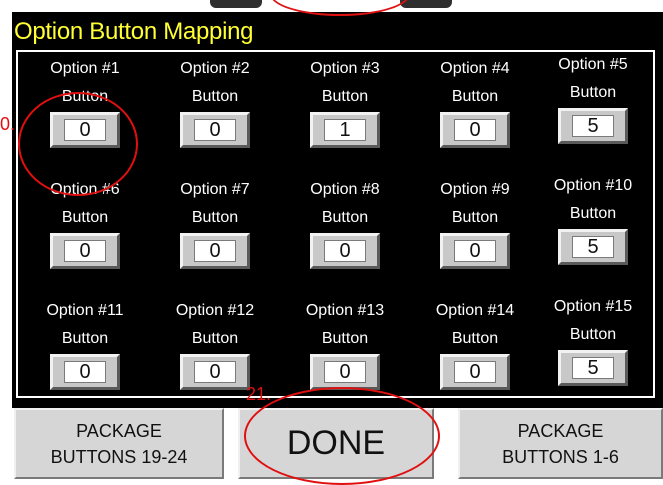  I want to click on option-cell-6: Option #6 Button 0, so click(85, 236).